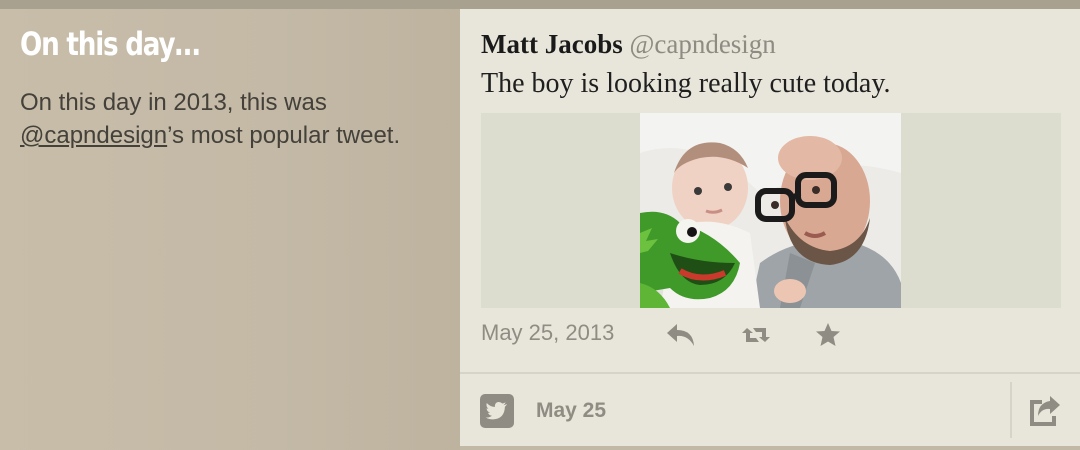 Image resolution: width=1080 pixels, height=450 pixels. I want to click on author-mention-link: @capndesign, so click(93, 135).